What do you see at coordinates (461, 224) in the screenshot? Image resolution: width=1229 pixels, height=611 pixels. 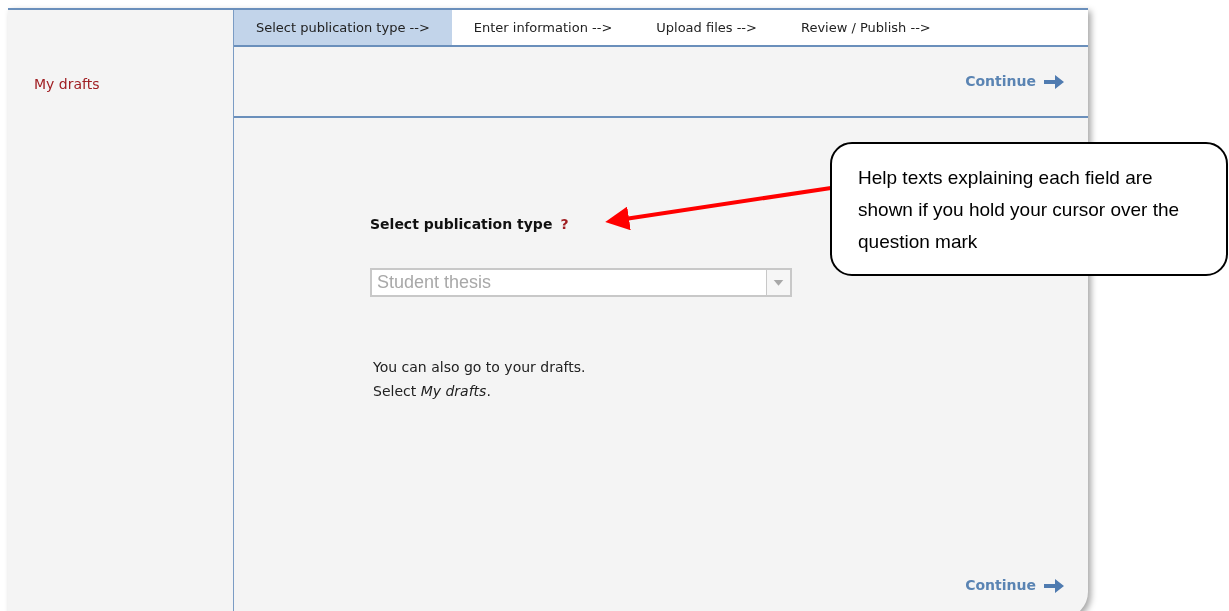 I see `field-label: Select publication type` at bounding box center [461, 224].